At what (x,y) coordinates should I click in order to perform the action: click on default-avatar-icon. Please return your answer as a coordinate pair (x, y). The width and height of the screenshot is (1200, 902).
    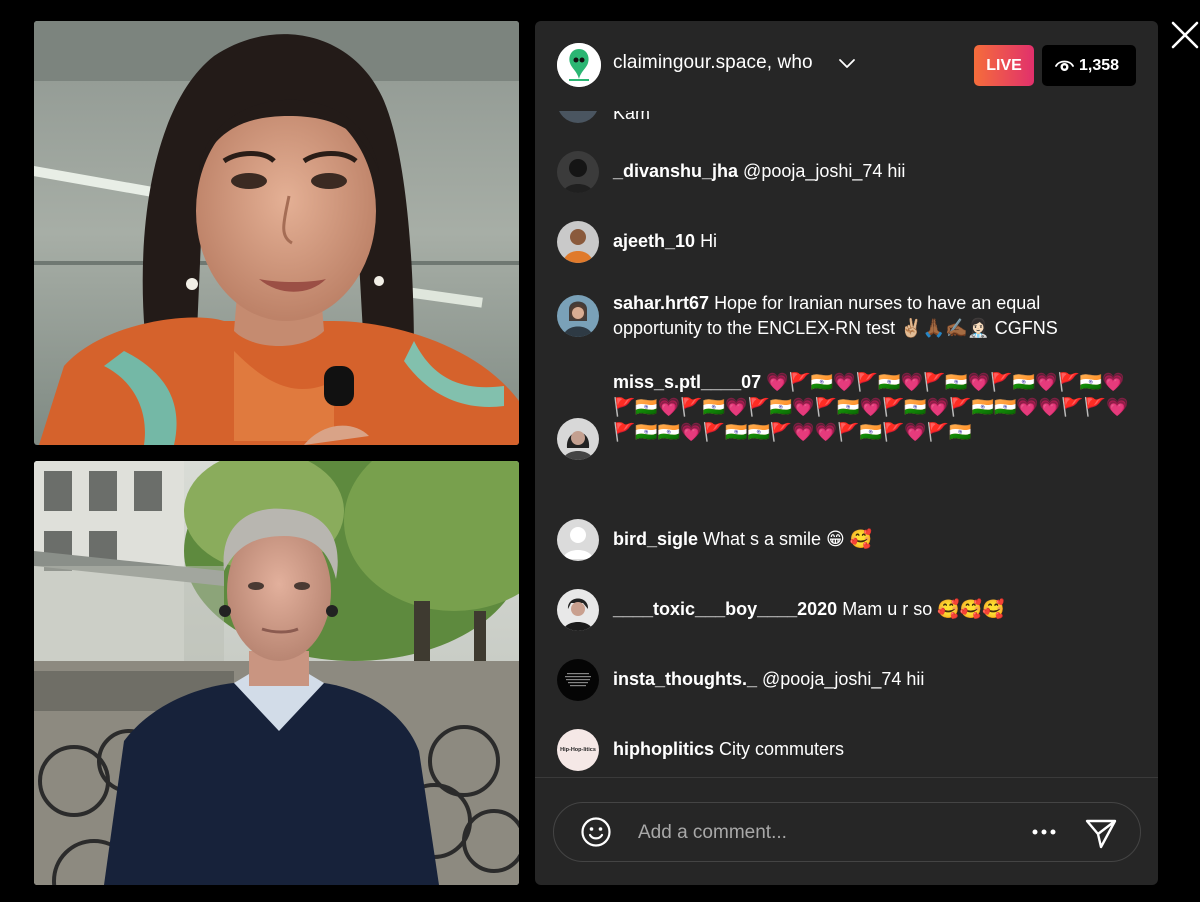
    Looking at the image, I should click on (578, 540).